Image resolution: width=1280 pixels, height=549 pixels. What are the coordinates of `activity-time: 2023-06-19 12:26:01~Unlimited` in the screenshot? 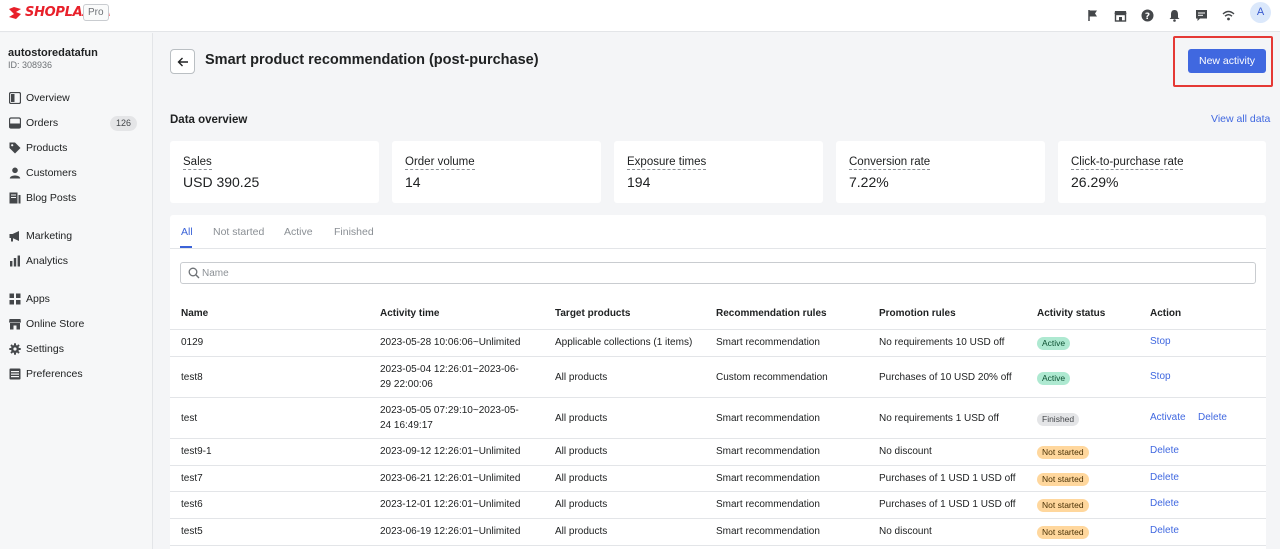 It's located at (450, 531).